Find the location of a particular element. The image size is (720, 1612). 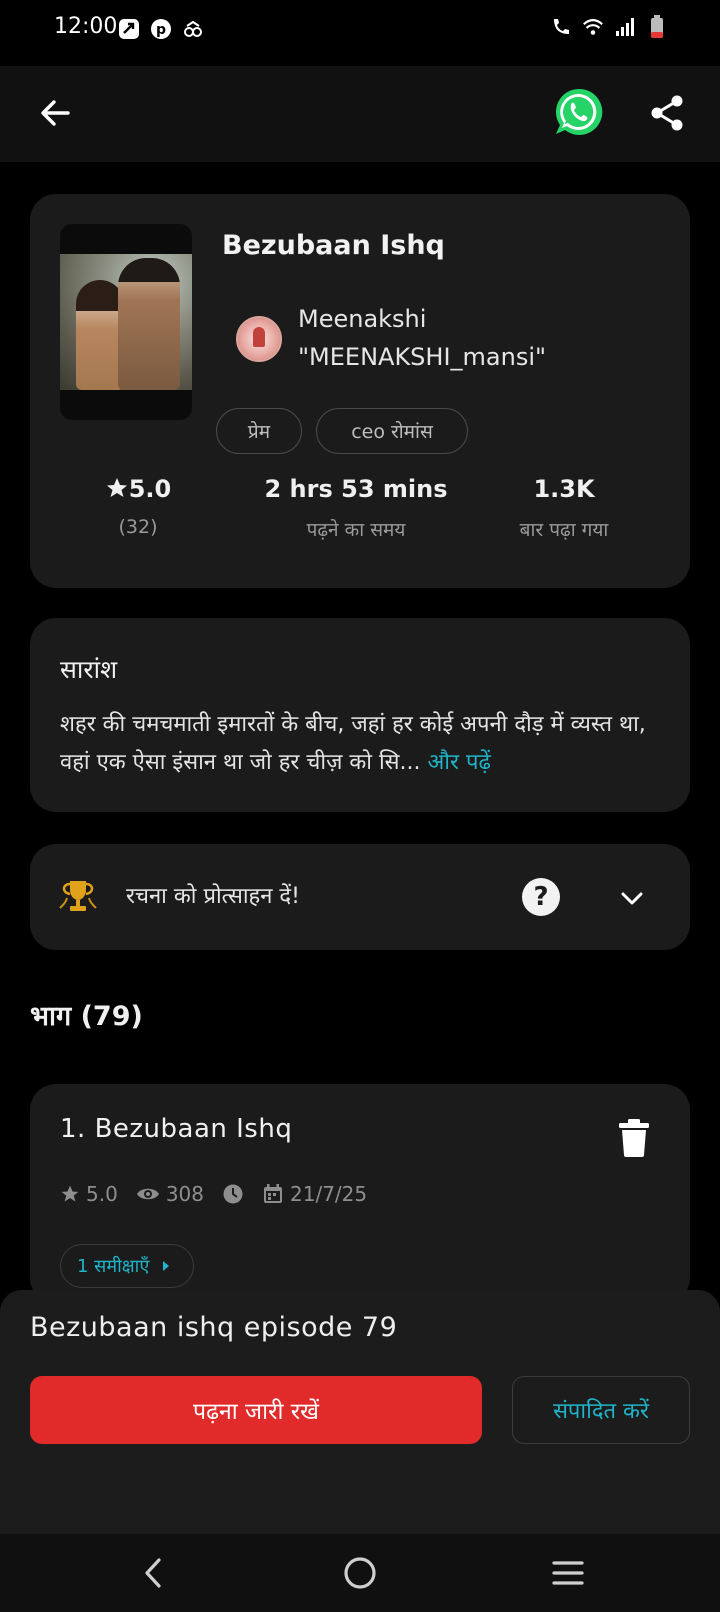

author-name: Meenakshi "MEENAKSHI_mansi" is located at coordinates (468, 338).